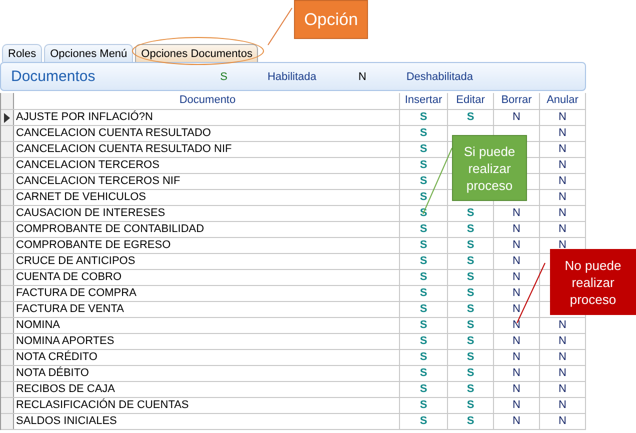 This screenshot has height=433, width=636. I want to click on row-header, so click(7, 117).